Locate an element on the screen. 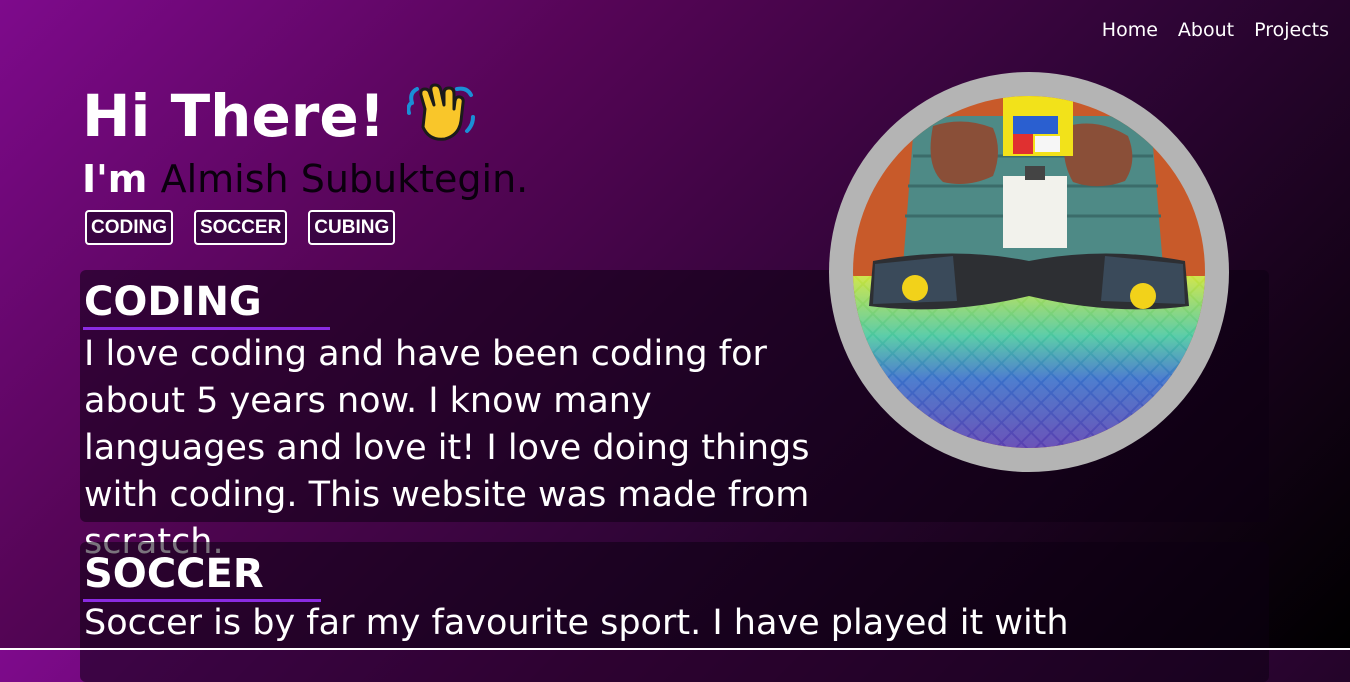  coding-title-underline is located at coordinates (206, 328).